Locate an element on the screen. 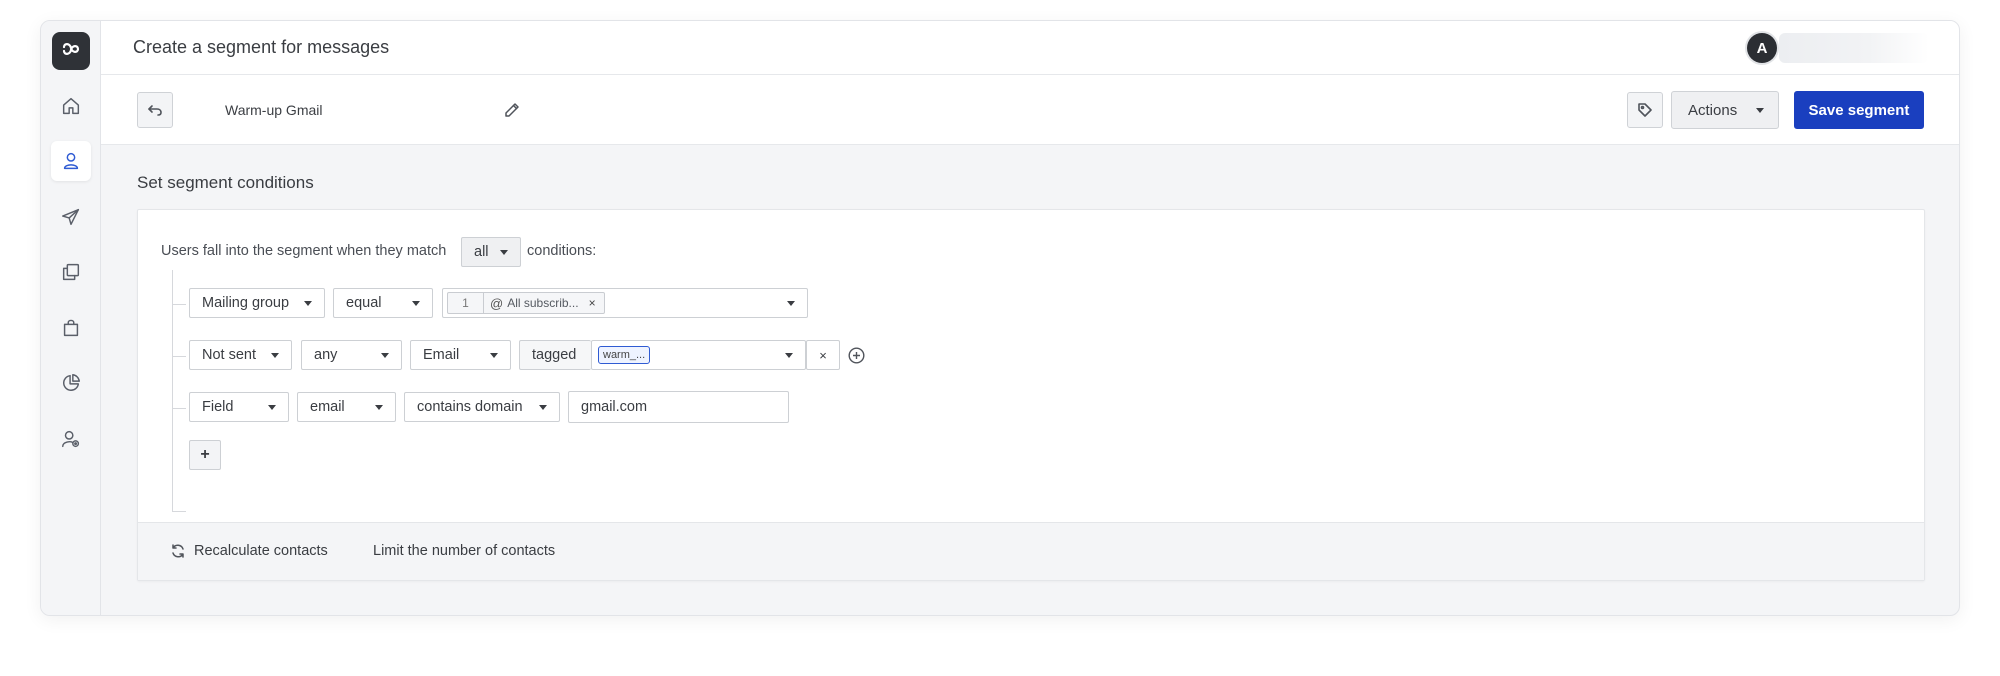  group-count: 1 is located at coordinates (466, 303).